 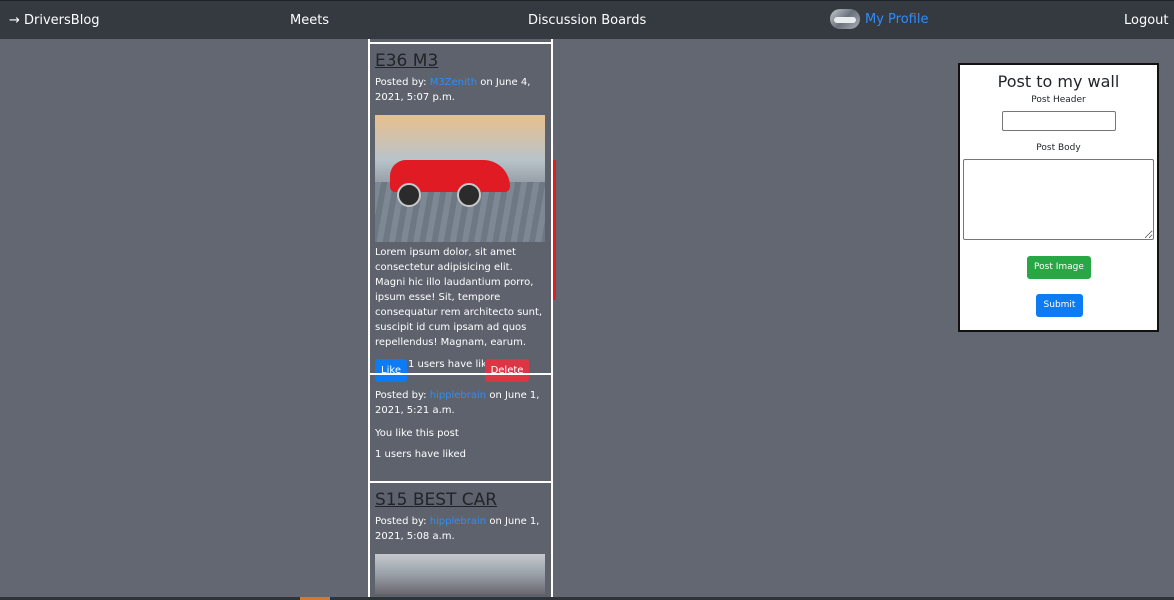 I want to click on form-title: Post to my wall, so click(x=1058, y=81).